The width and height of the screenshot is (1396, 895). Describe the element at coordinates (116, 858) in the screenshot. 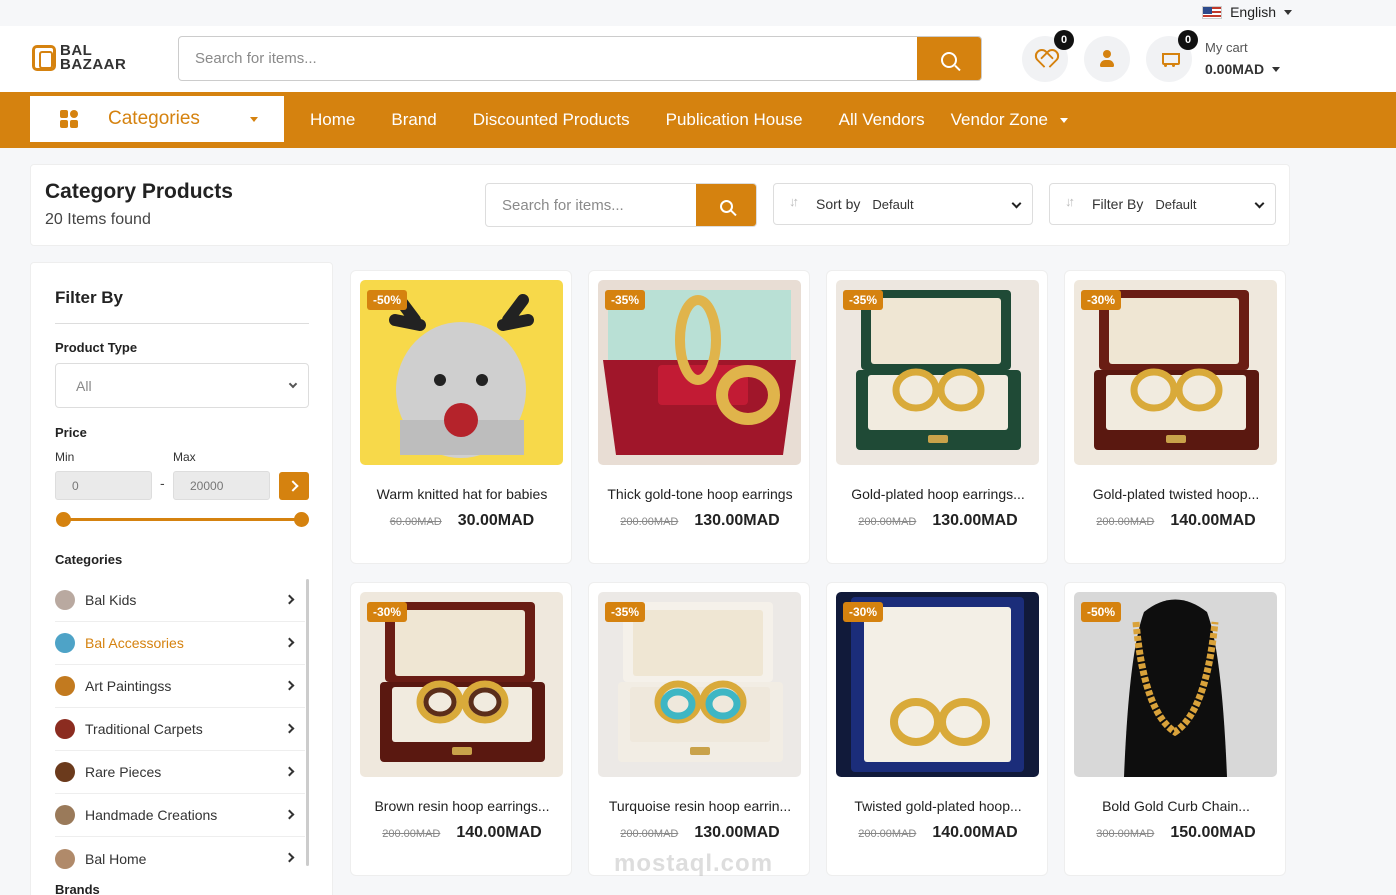

I see `category-name: Bal Home` at that location.